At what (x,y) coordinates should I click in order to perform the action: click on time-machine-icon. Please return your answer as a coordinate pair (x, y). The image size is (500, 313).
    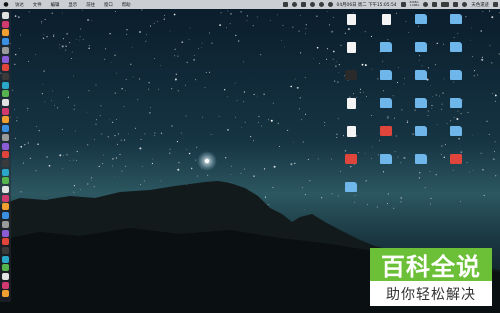
    Looking at the image, I should click on (321, 4).